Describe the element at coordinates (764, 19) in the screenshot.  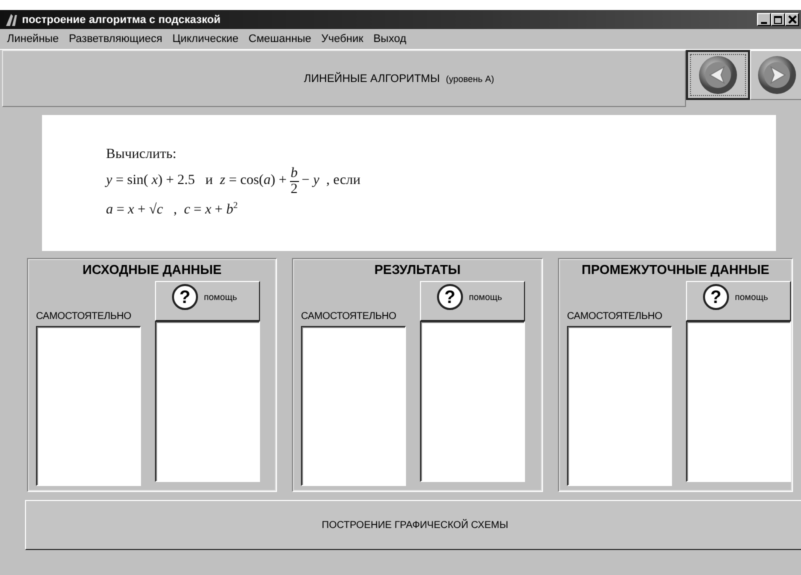
I see `minimize-button` at that location.